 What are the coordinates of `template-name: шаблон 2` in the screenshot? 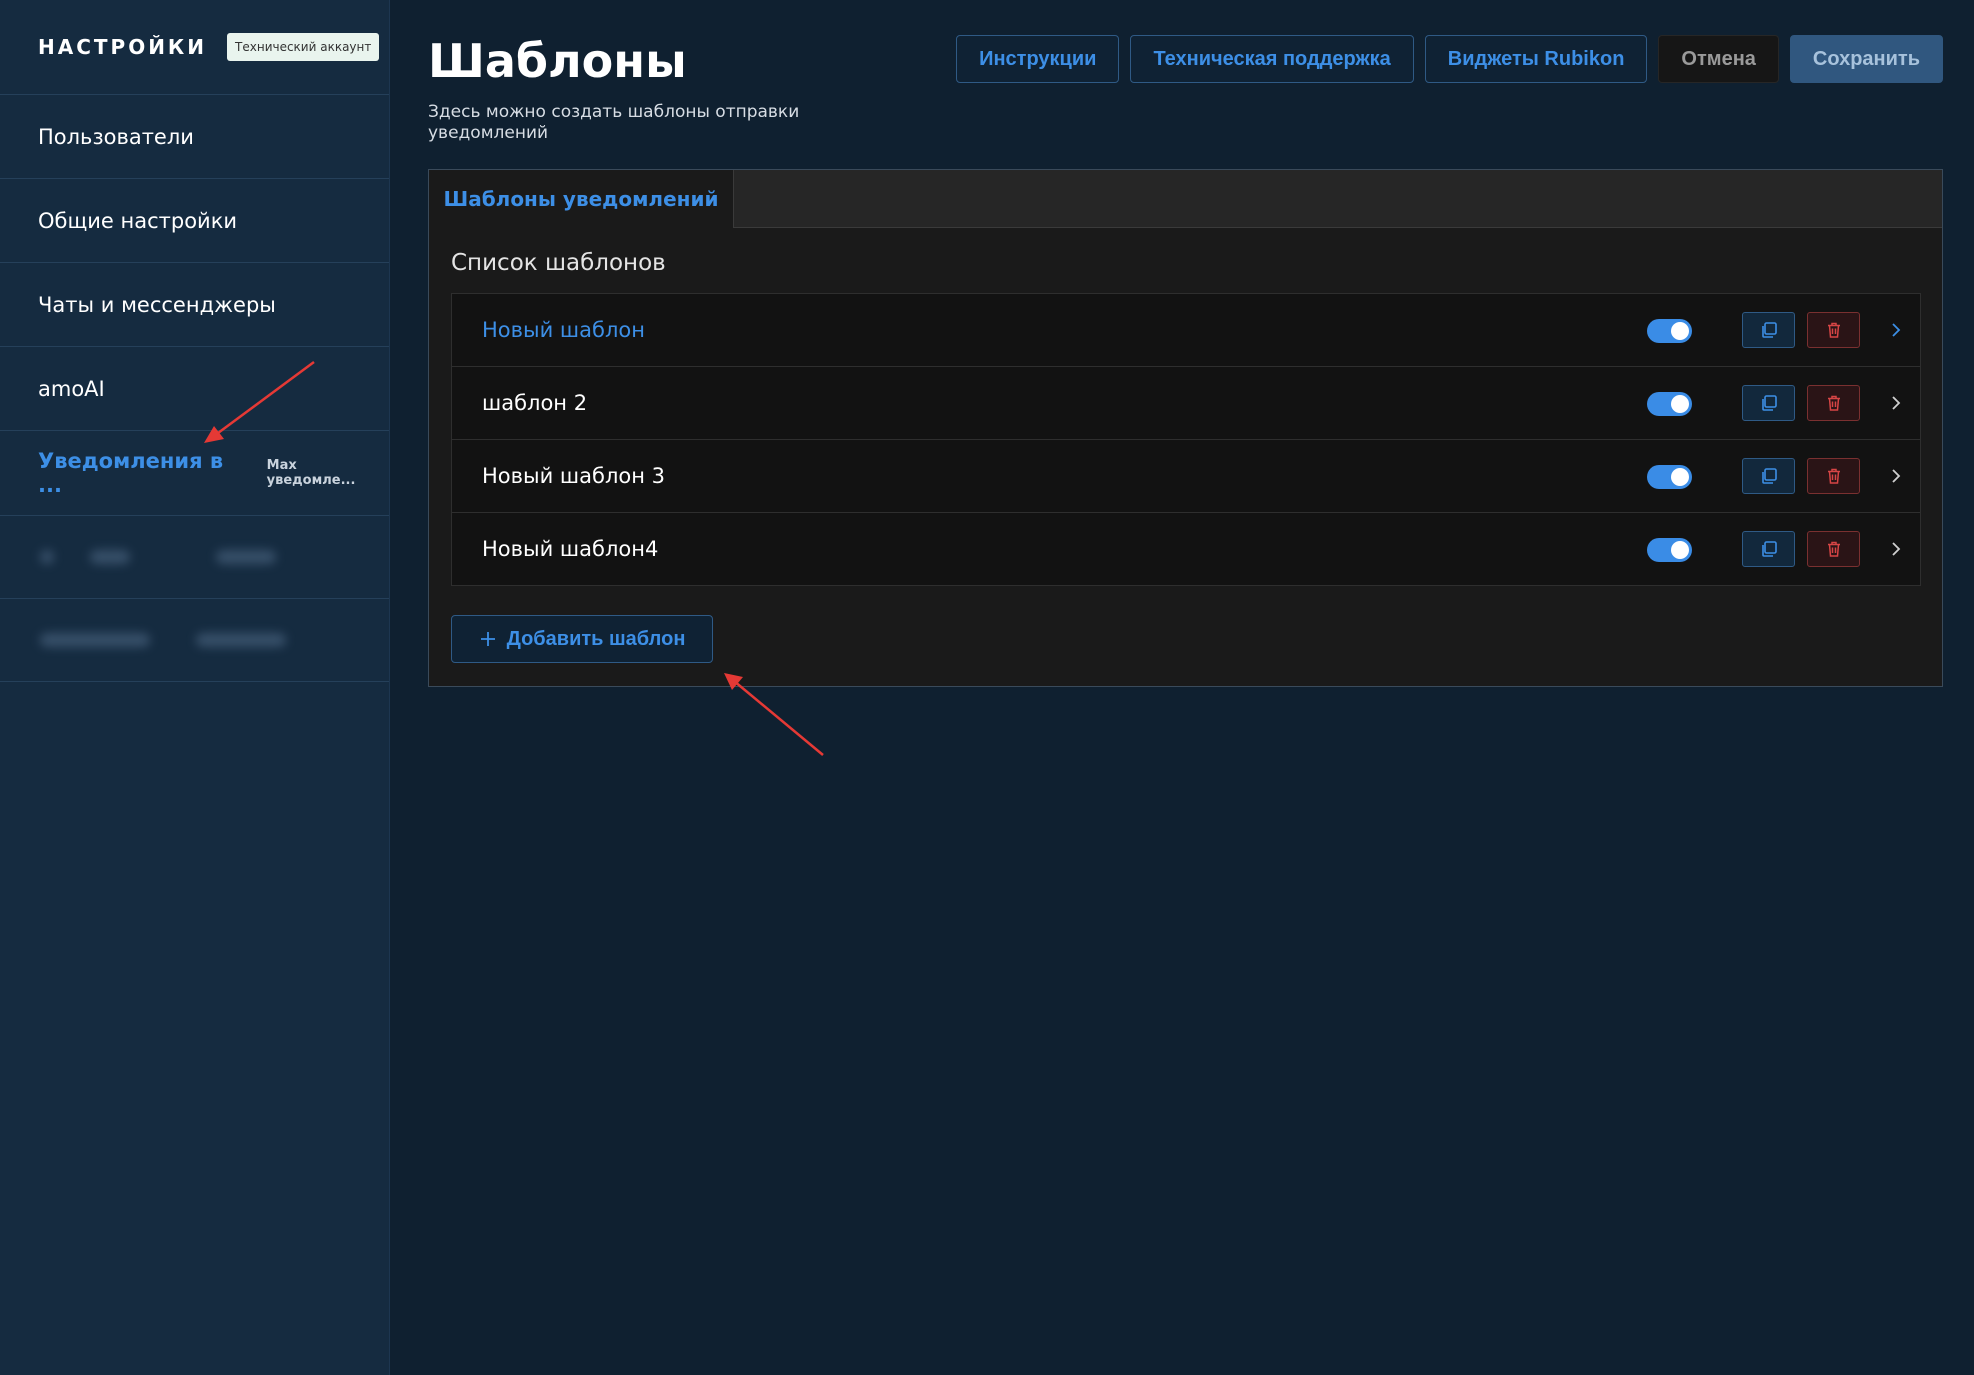 It's located at (535, 403).